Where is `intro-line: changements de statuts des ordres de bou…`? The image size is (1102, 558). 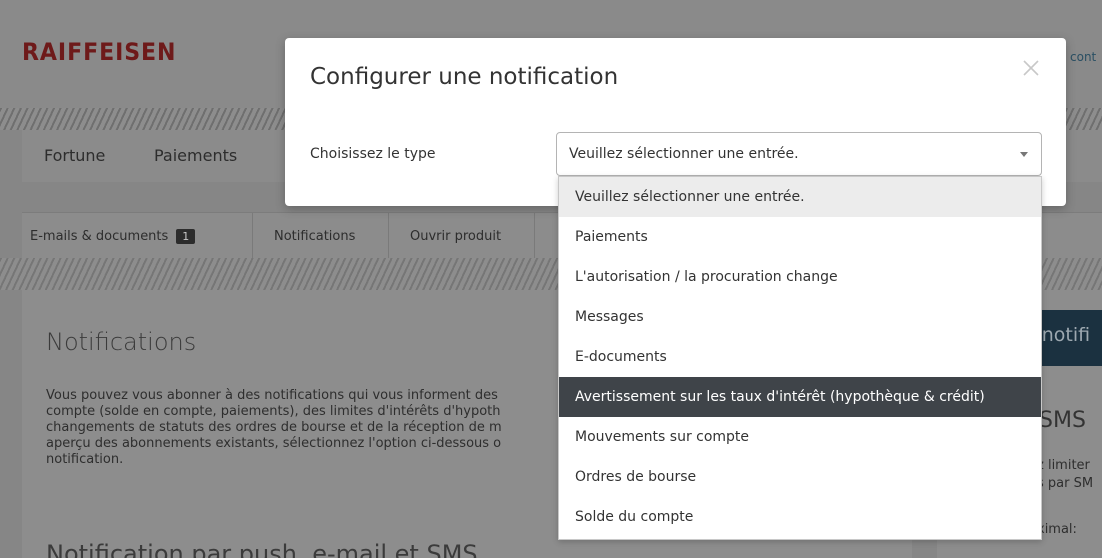
intro-line: changements de statuts des ordres de bou… is located at coordinates (274, 427).